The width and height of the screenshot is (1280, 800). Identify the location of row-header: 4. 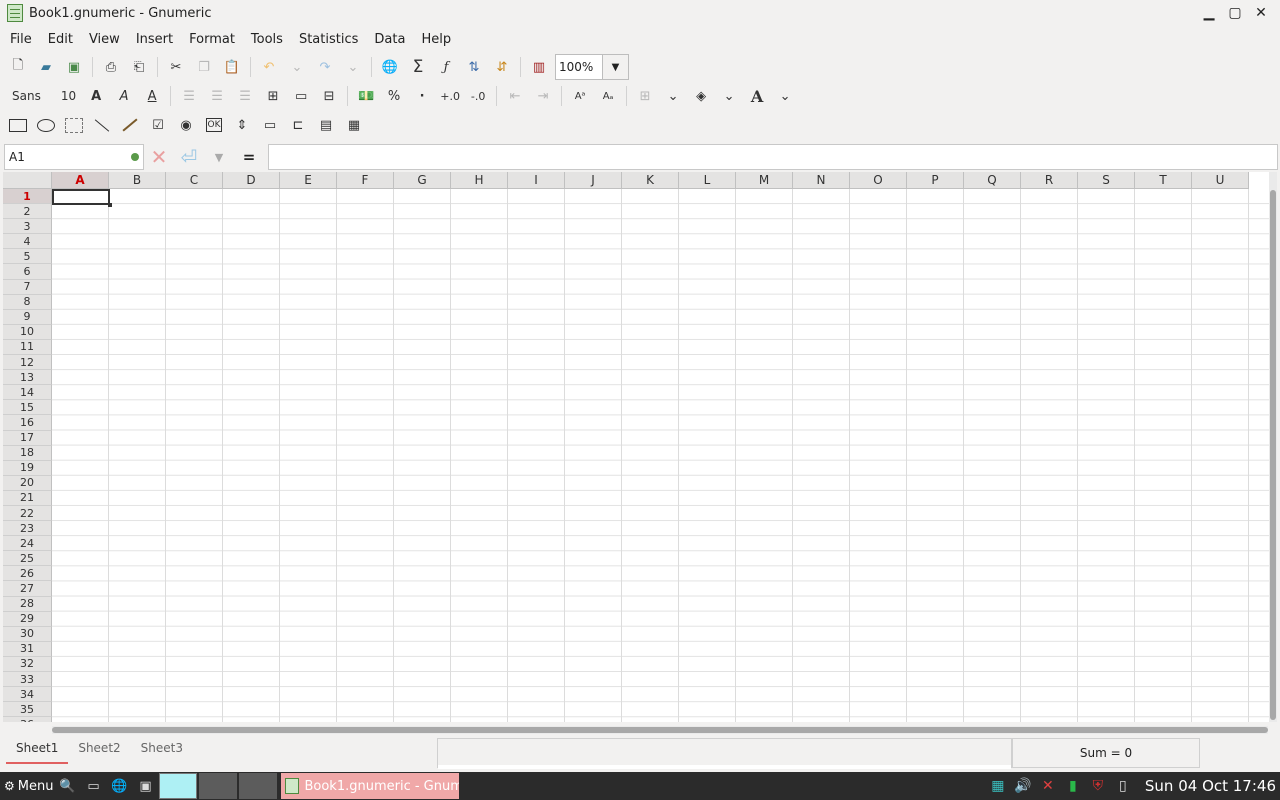
(27, 242).